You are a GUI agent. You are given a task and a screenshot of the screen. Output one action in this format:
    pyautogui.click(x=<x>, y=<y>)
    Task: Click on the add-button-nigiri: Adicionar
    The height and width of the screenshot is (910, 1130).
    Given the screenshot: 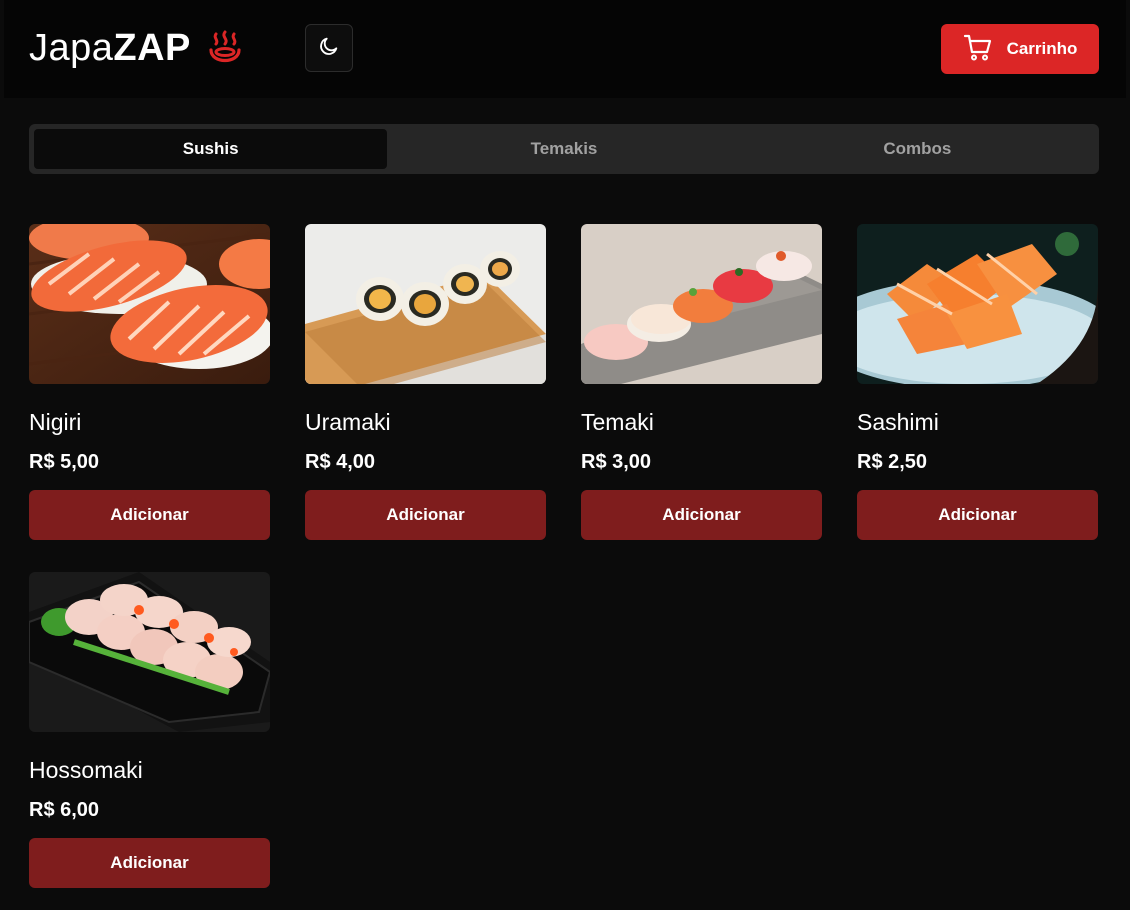 What is the action you would take?
    pyautogui.click(x=149, y=515)
    